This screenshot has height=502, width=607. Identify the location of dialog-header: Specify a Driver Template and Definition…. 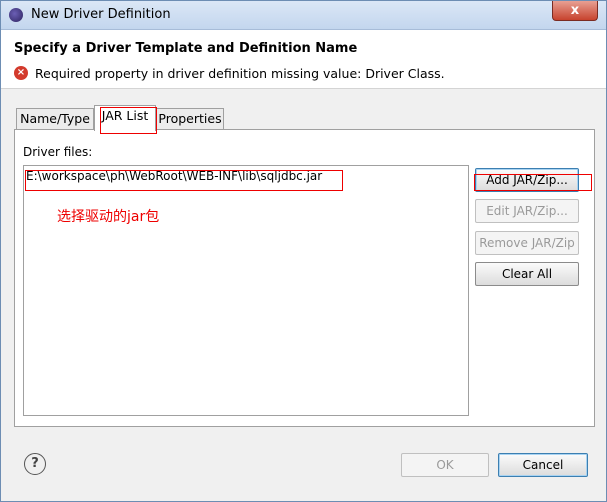
(303, 59).